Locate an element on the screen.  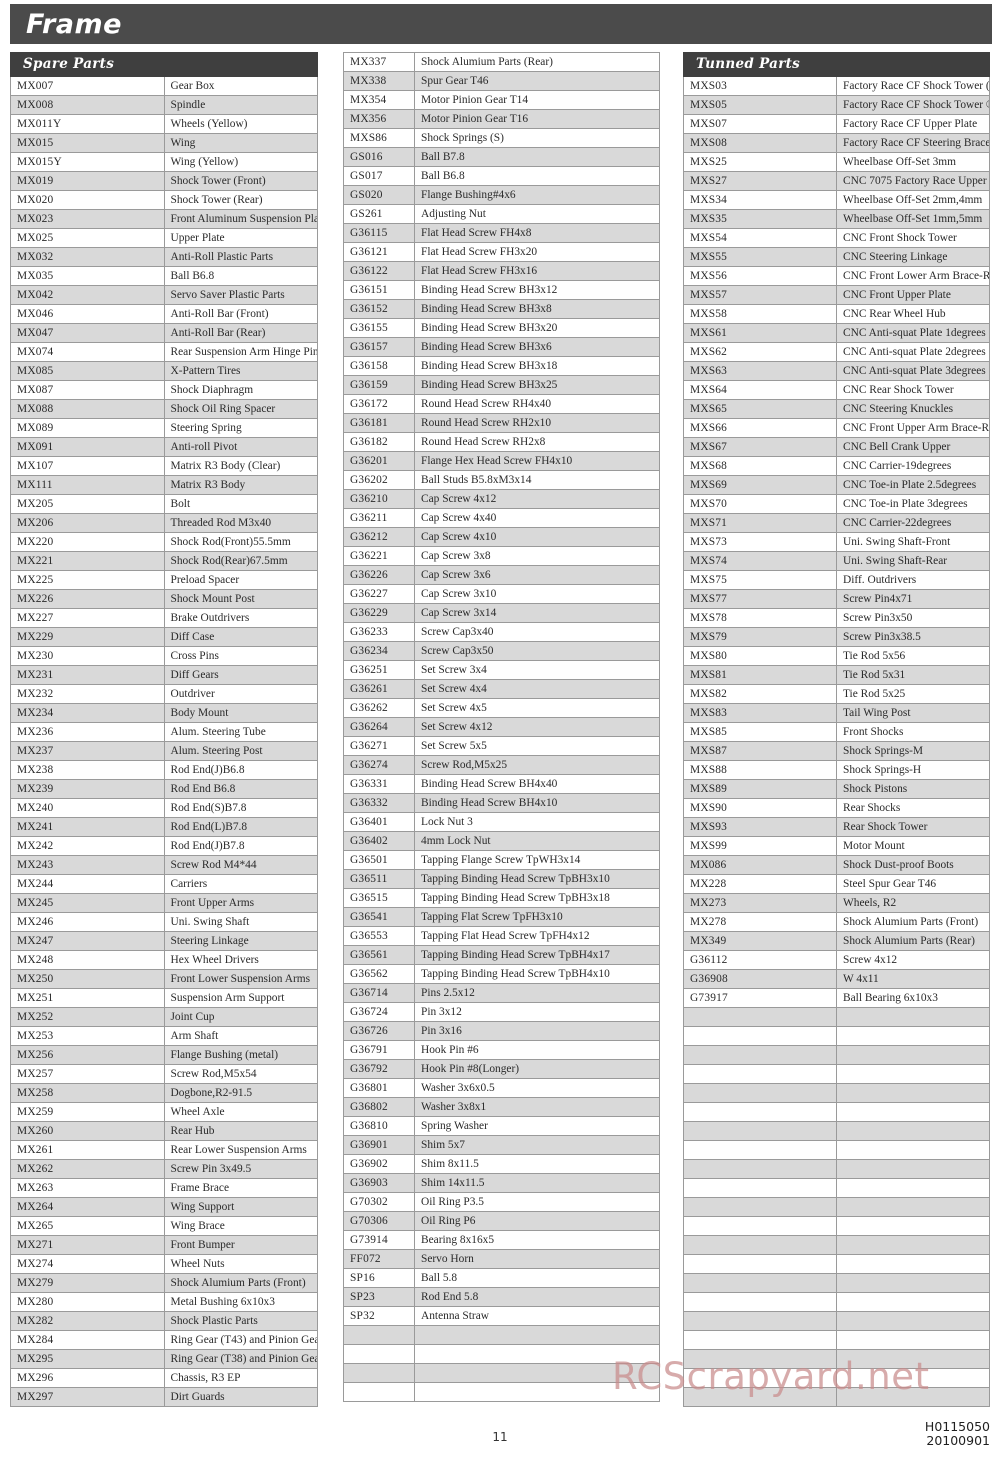
part-name-cell: Spur Gear T46 is located at coordinates (537, 81).